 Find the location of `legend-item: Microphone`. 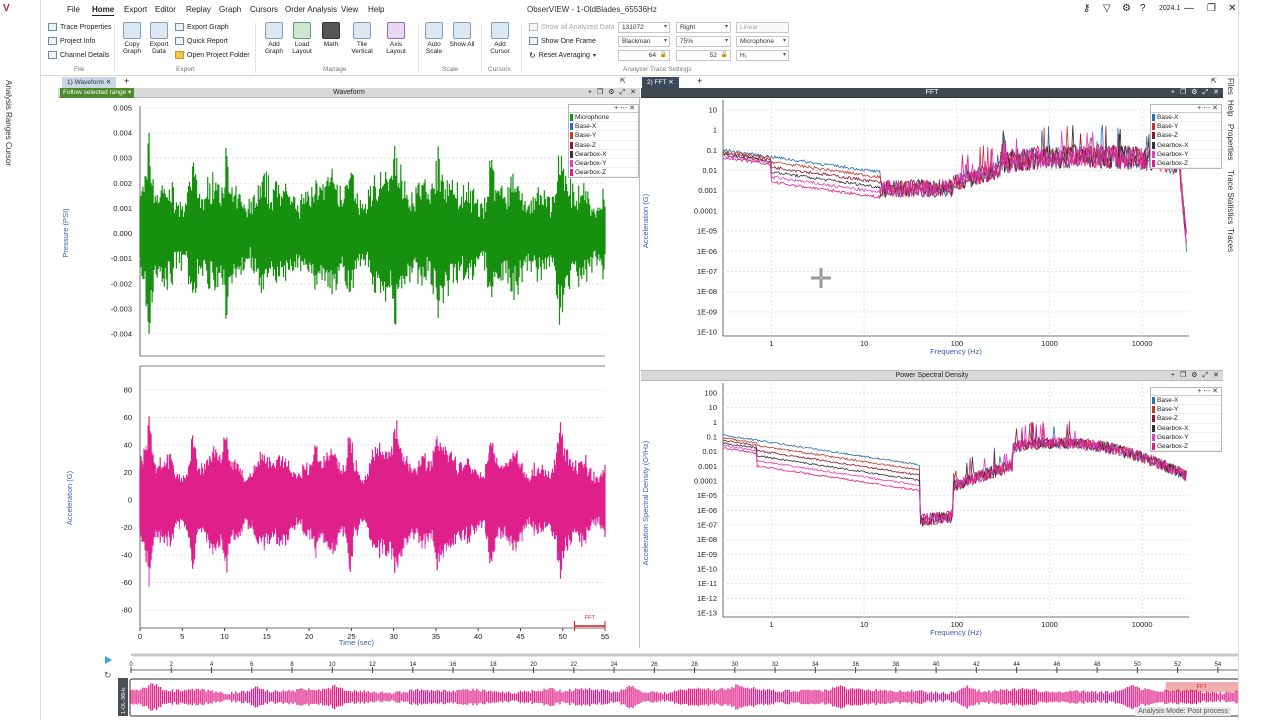

legend-item: Microphone is located at coordinates (603, 118).